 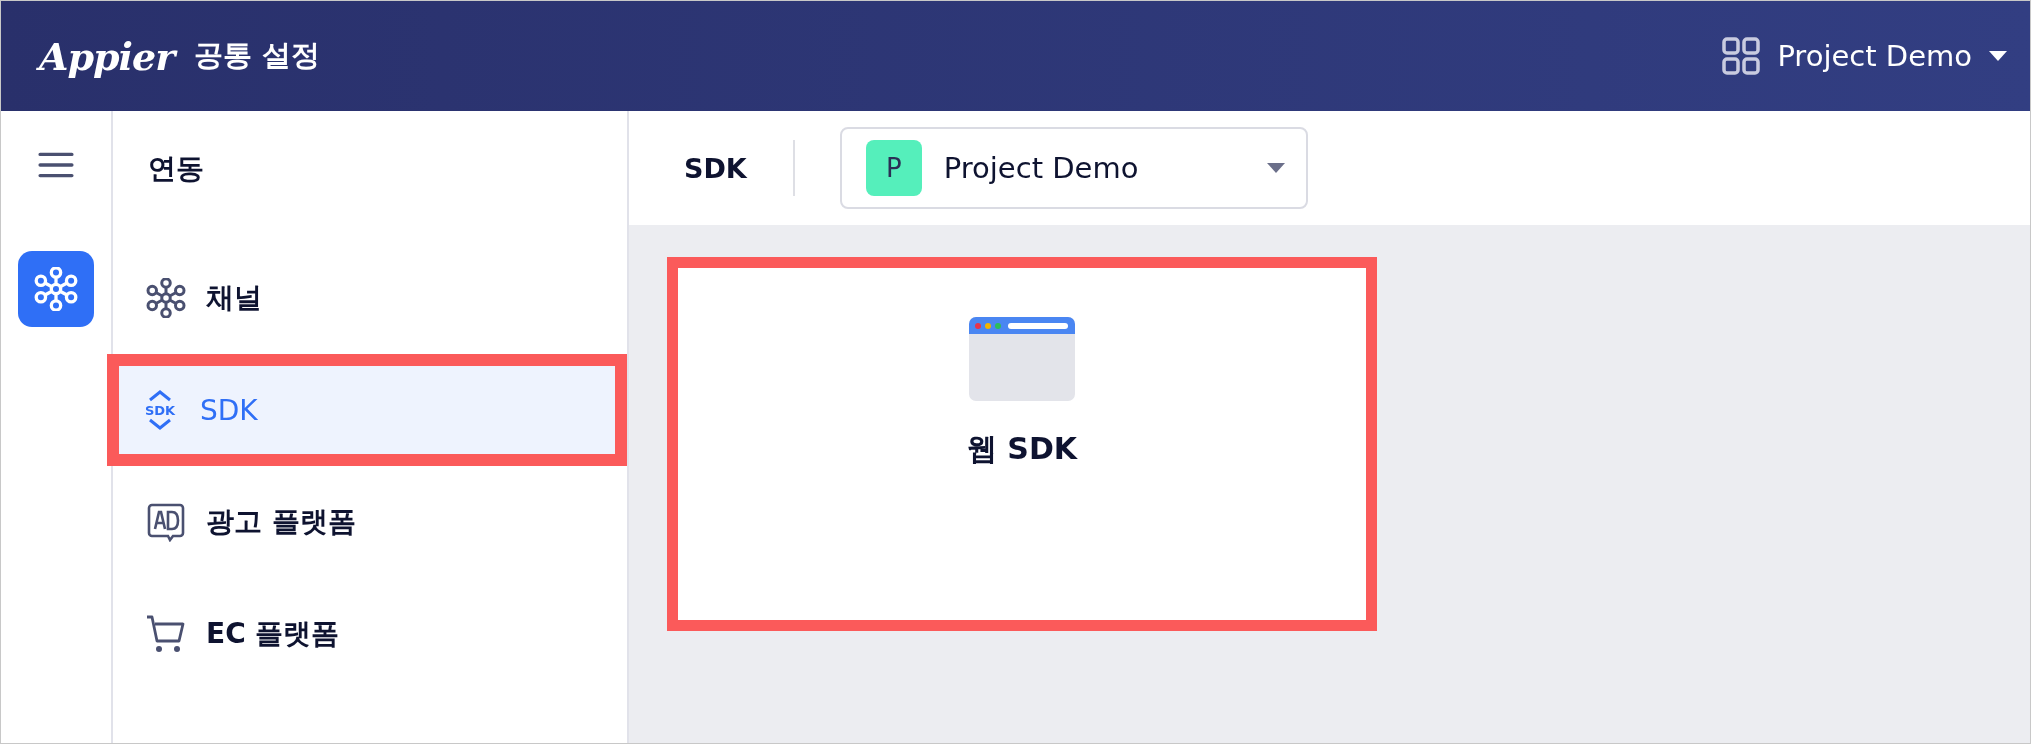 What do you see at coordinates (166, 522) in the screenshot?
I see `ad-icon` at bounding box center [166, 522].